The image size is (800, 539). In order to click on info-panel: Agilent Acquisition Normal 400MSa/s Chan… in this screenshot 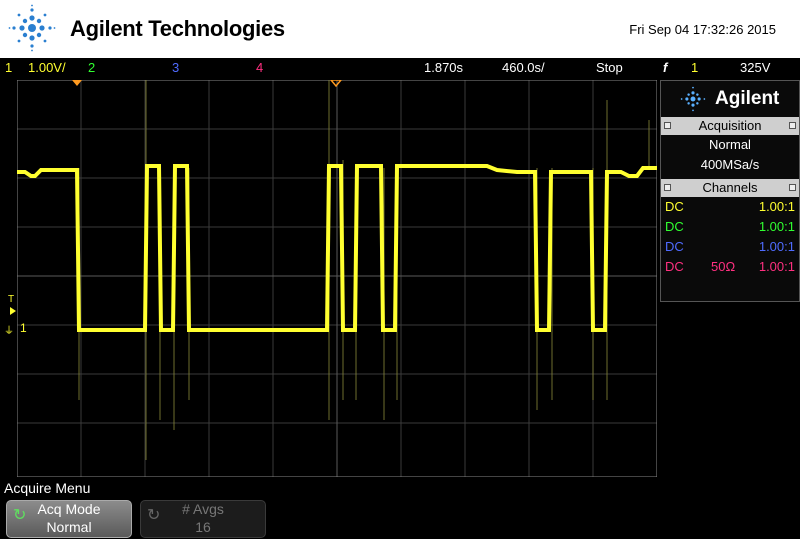, I will do `click(730, 191)`.